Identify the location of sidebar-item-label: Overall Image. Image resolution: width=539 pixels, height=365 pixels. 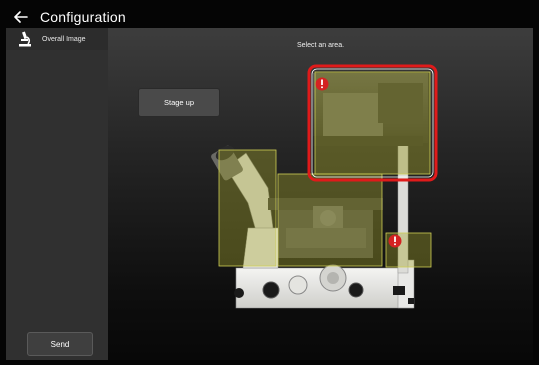
(64, 39).